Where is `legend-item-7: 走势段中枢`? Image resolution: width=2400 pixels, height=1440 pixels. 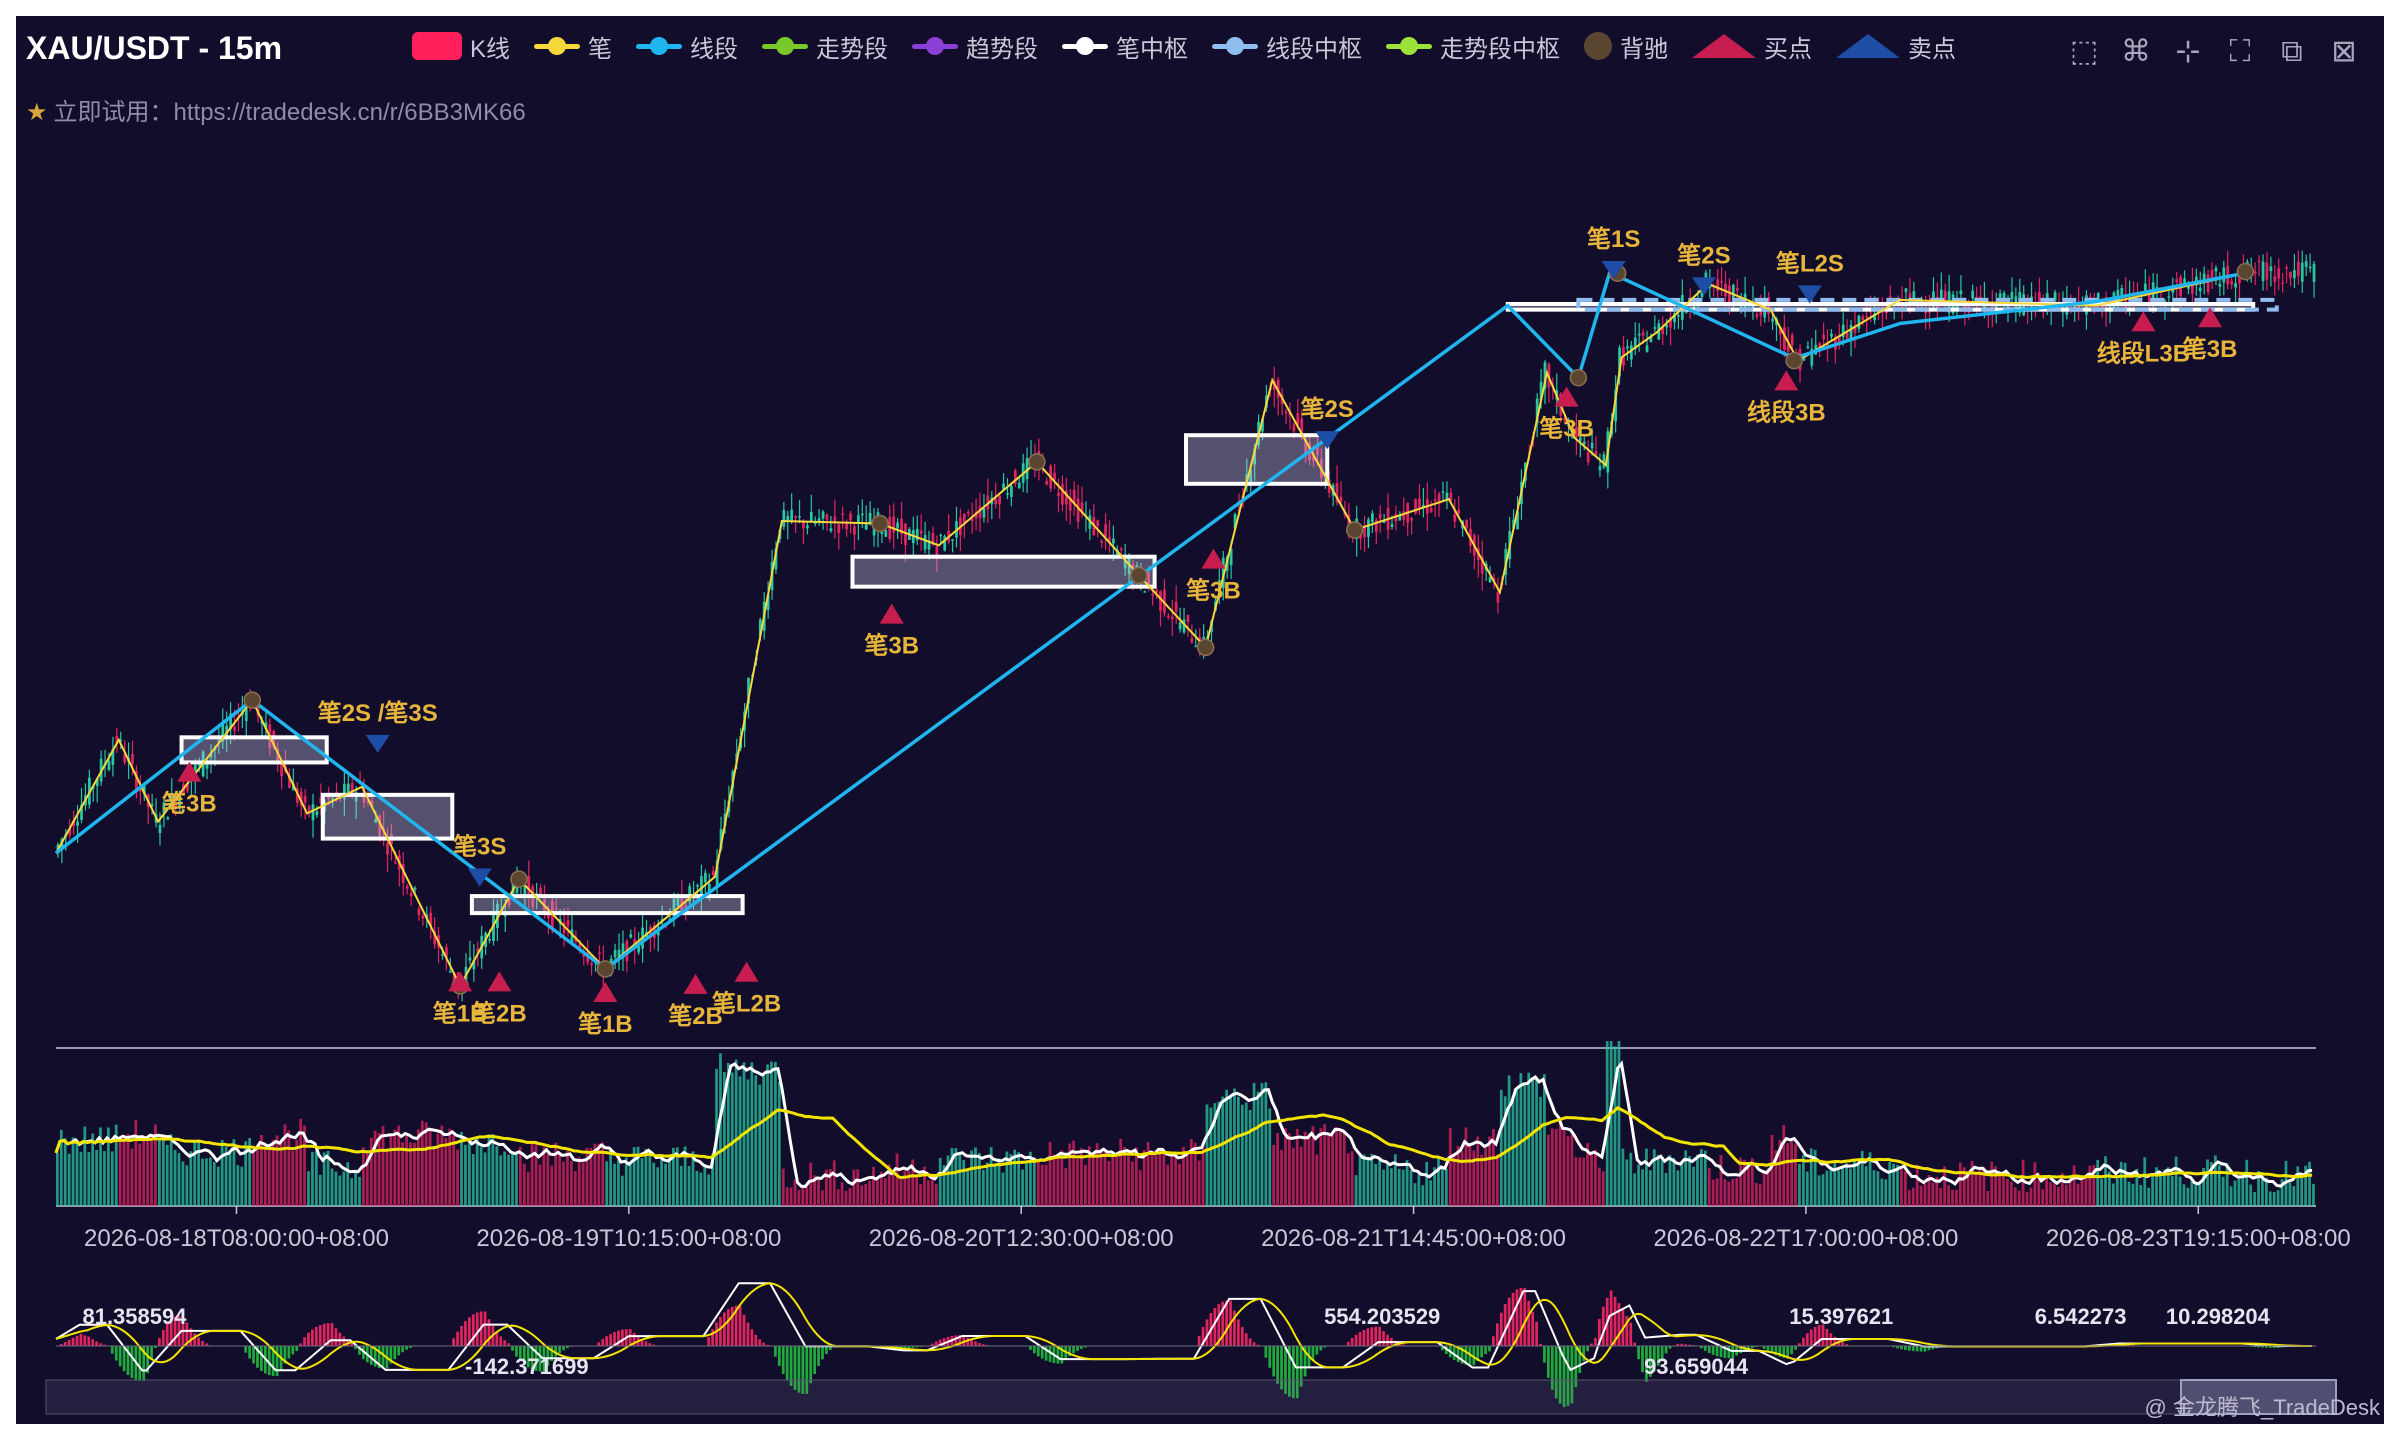
legend-item-7: 走势段中枢 is located at coordinates (1473, 46).